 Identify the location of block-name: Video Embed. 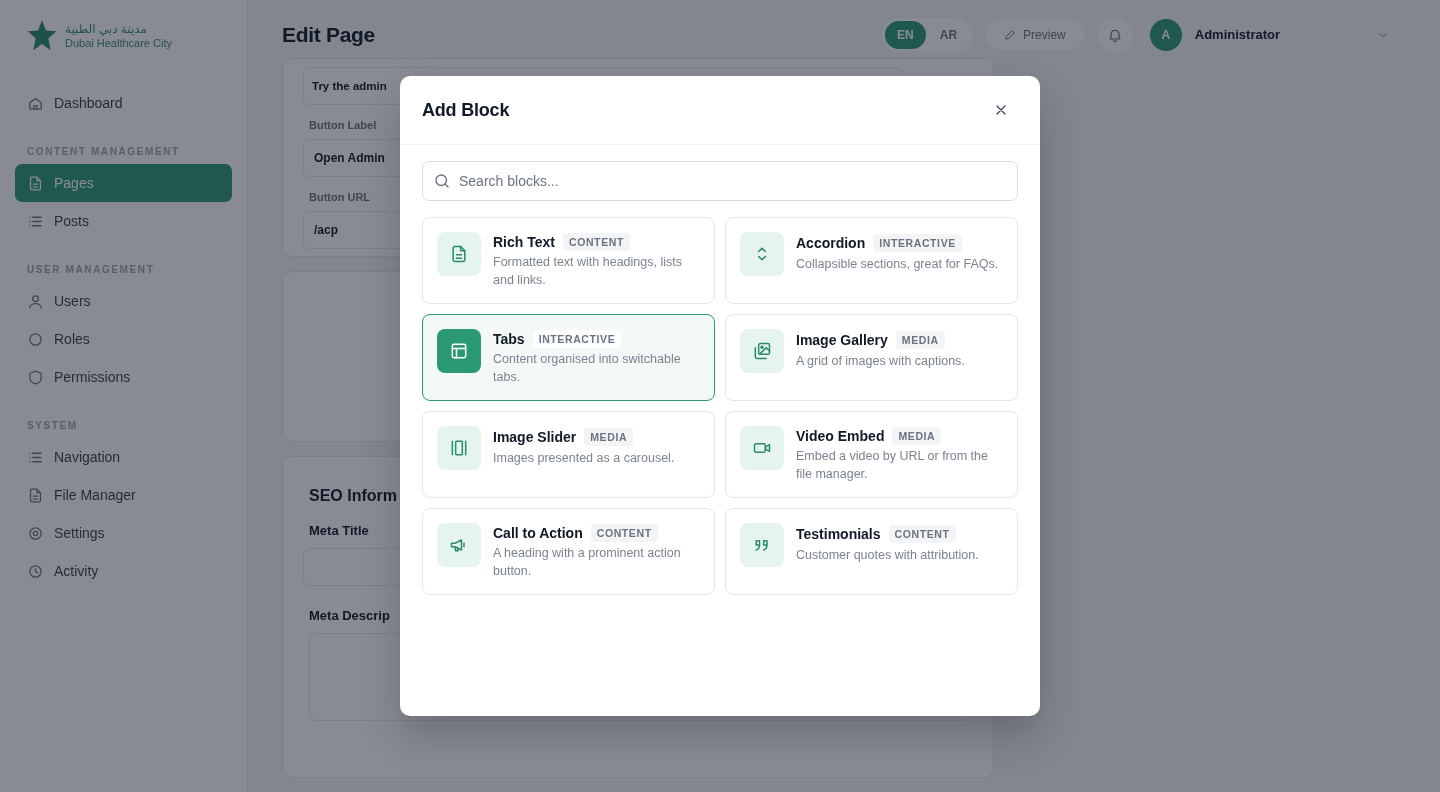
(840, 436).